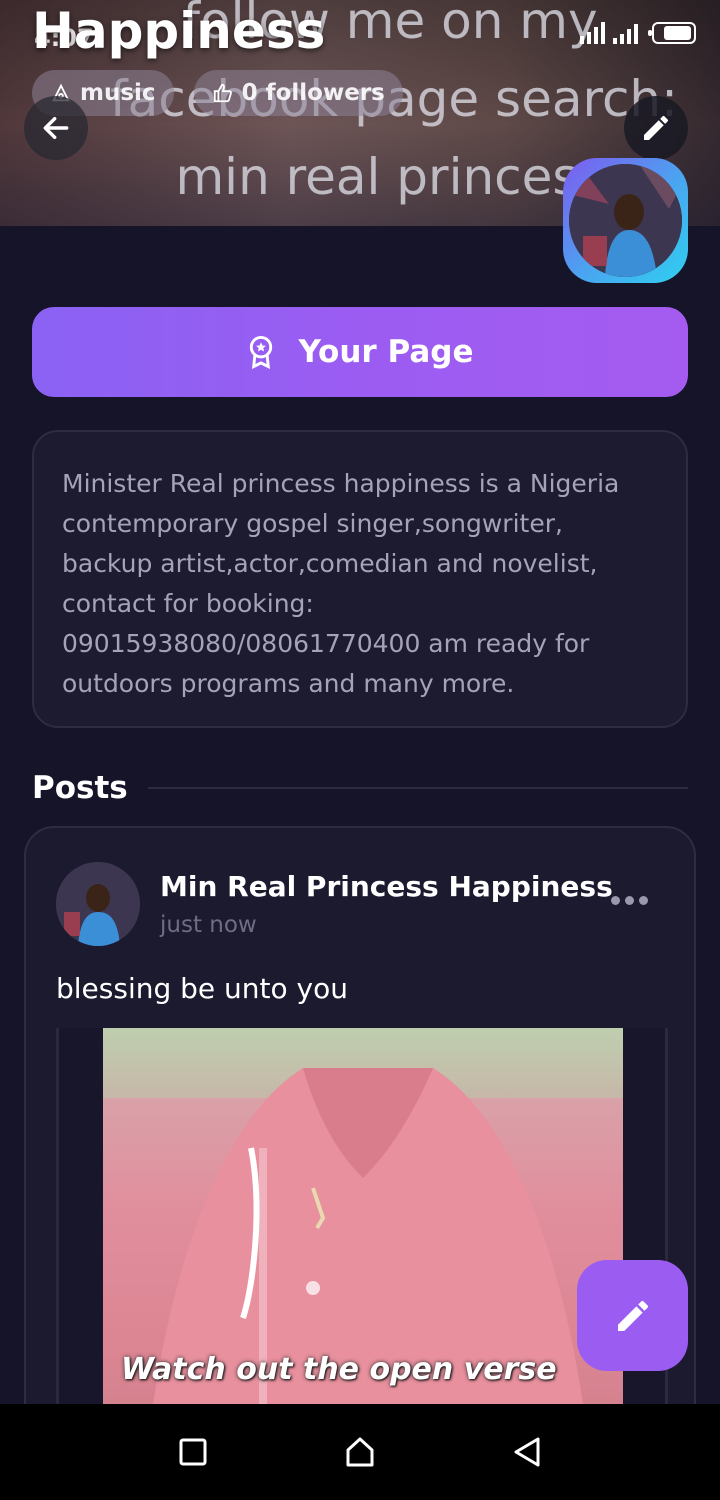 The image size is (720, 1500). I want to click on post-text: blessing be unto you, so click(202, 988).